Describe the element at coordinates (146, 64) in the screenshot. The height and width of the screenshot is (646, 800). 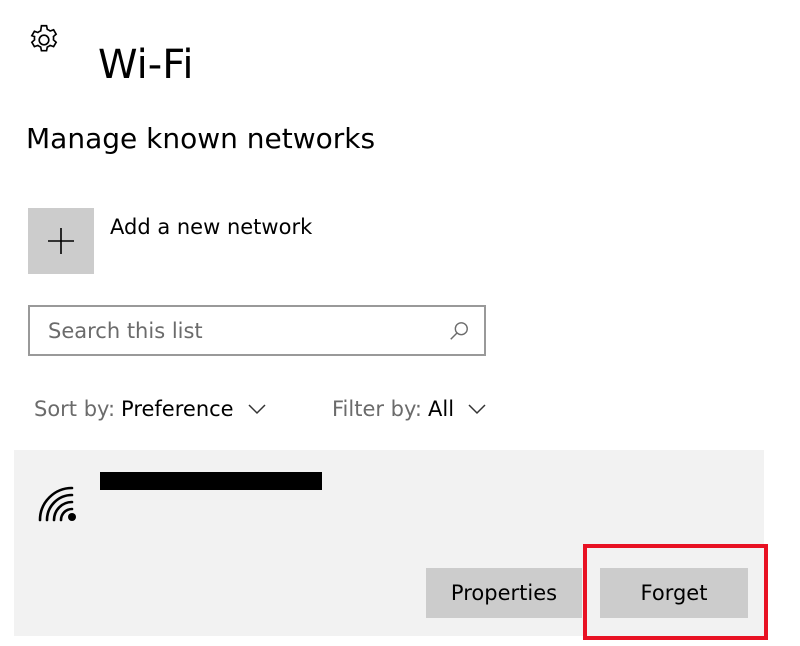
I see `page-title: Wi-Fi` at that location.